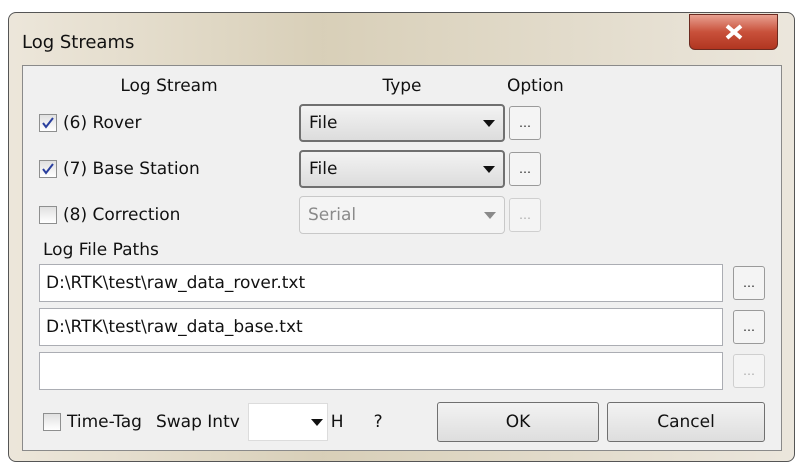 This screenshot has width=802, height=470. What do you see at coordinates (131, 169) in the screenshot?
I see `stream-label: (7) Base Station` at bounding box center [131, 169].